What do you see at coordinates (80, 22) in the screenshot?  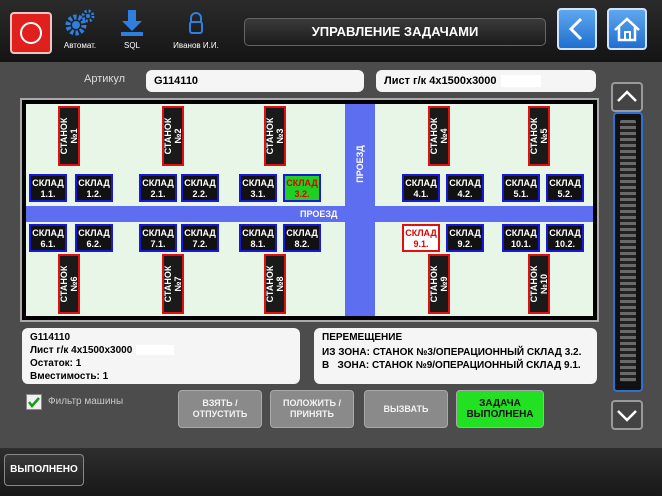 I see `gears-icon` at bounding box center [80, 22].